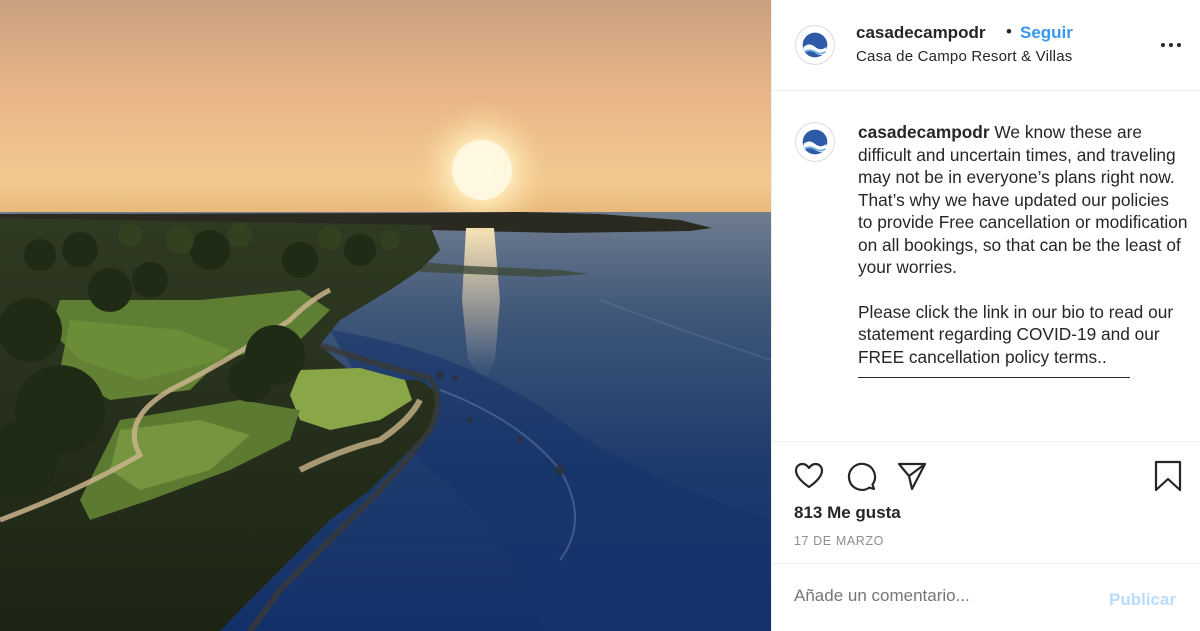  I want to click on caption-username-link: casadecampodr, so click(924, 132).